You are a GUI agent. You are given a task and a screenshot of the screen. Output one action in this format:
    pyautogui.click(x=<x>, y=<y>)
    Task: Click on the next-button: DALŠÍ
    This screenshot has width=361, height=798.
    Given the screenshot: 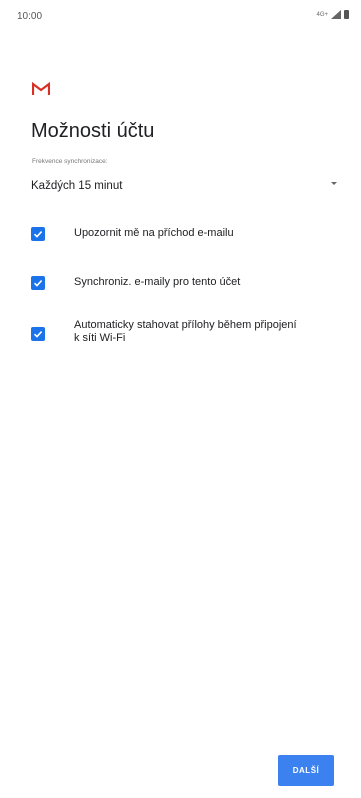 What is the action you would take?
    pyautogui.click(x=306, y=770)
    